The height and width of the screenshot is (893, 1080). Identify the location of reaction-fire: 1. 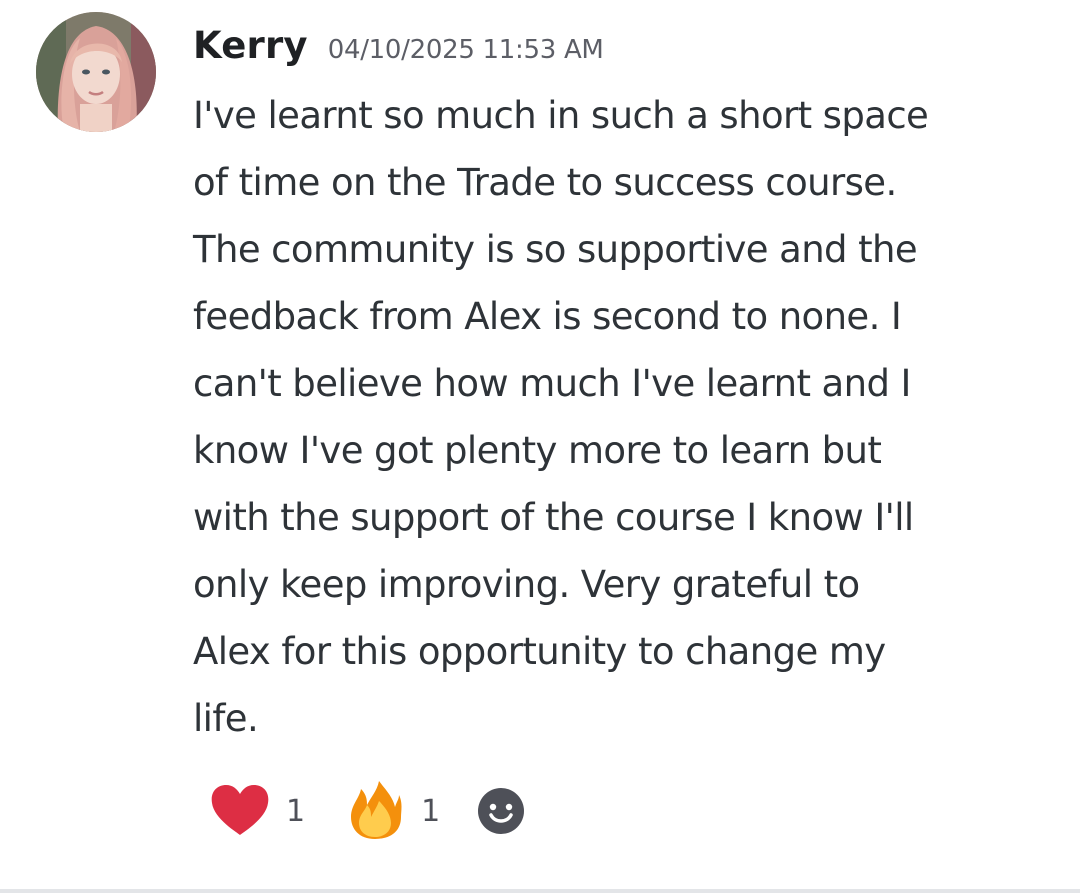
(391, 811).